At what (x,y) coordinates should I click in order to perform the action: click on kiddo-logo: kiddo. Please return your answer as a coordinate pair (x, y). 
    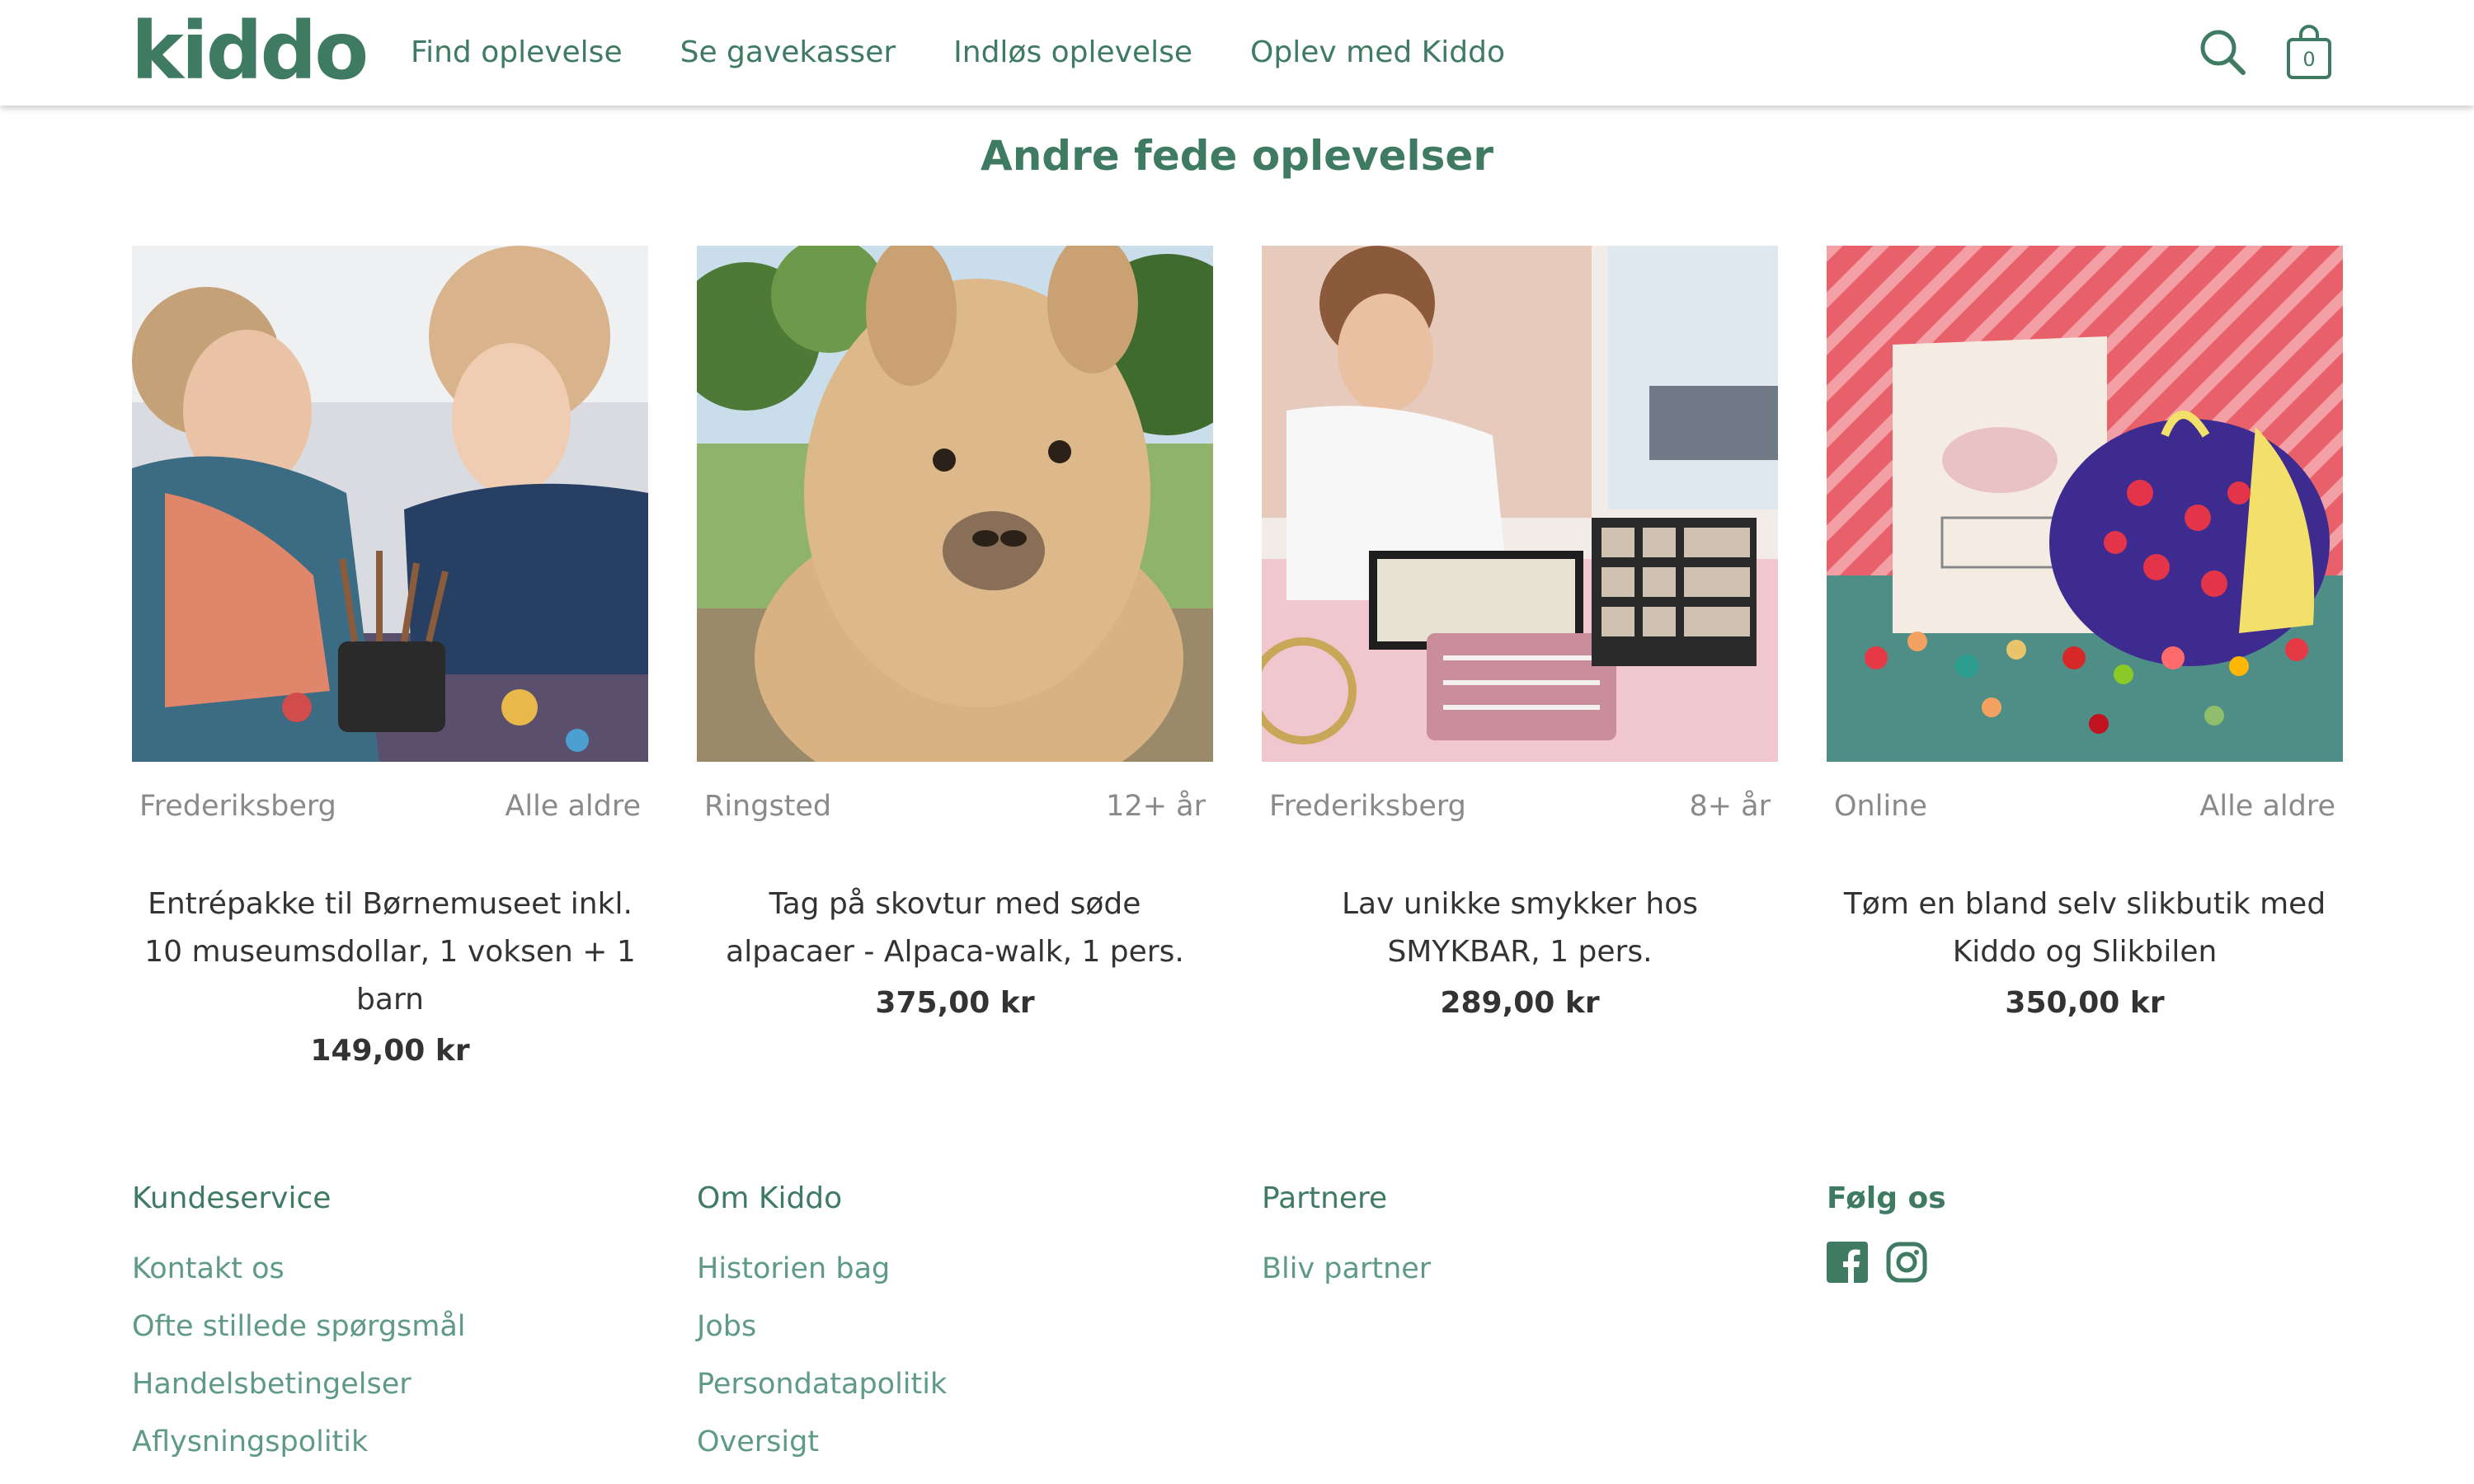
    Looking at the image, I should click on (250, 51).